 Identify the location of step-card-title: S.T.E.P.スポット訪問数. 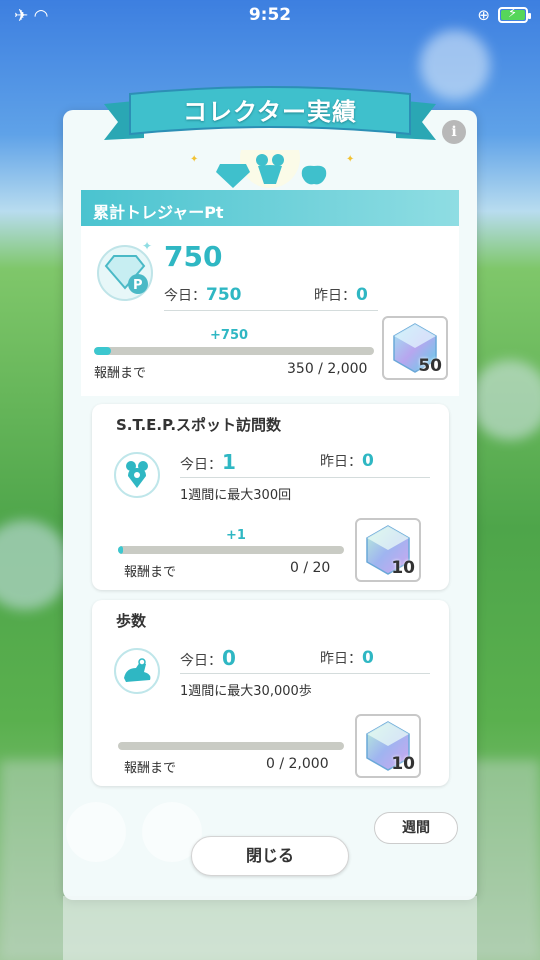
(199, 425).